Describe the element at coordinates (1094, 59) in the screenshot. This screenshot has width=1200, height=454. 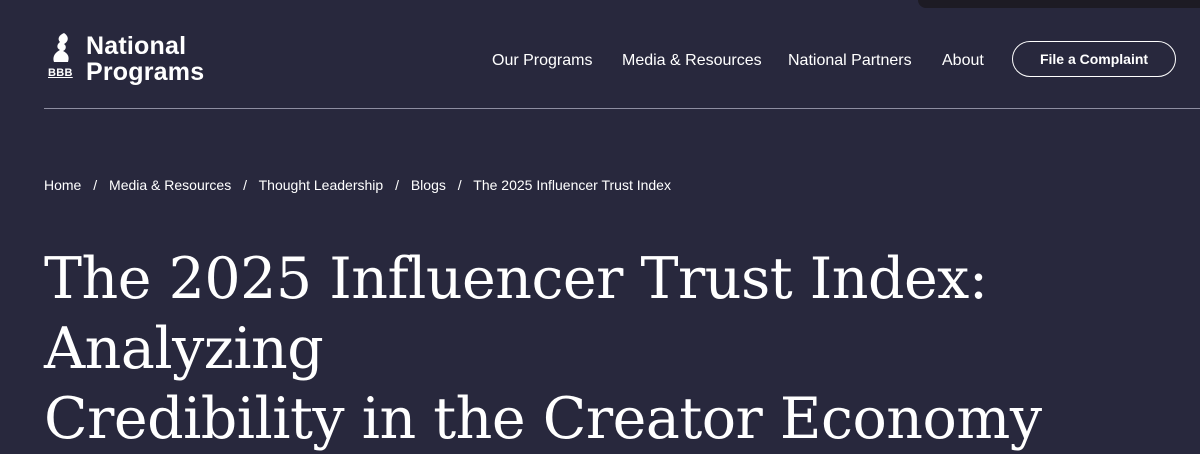
I see `file-complaint-button: File a Complaint` at that location.